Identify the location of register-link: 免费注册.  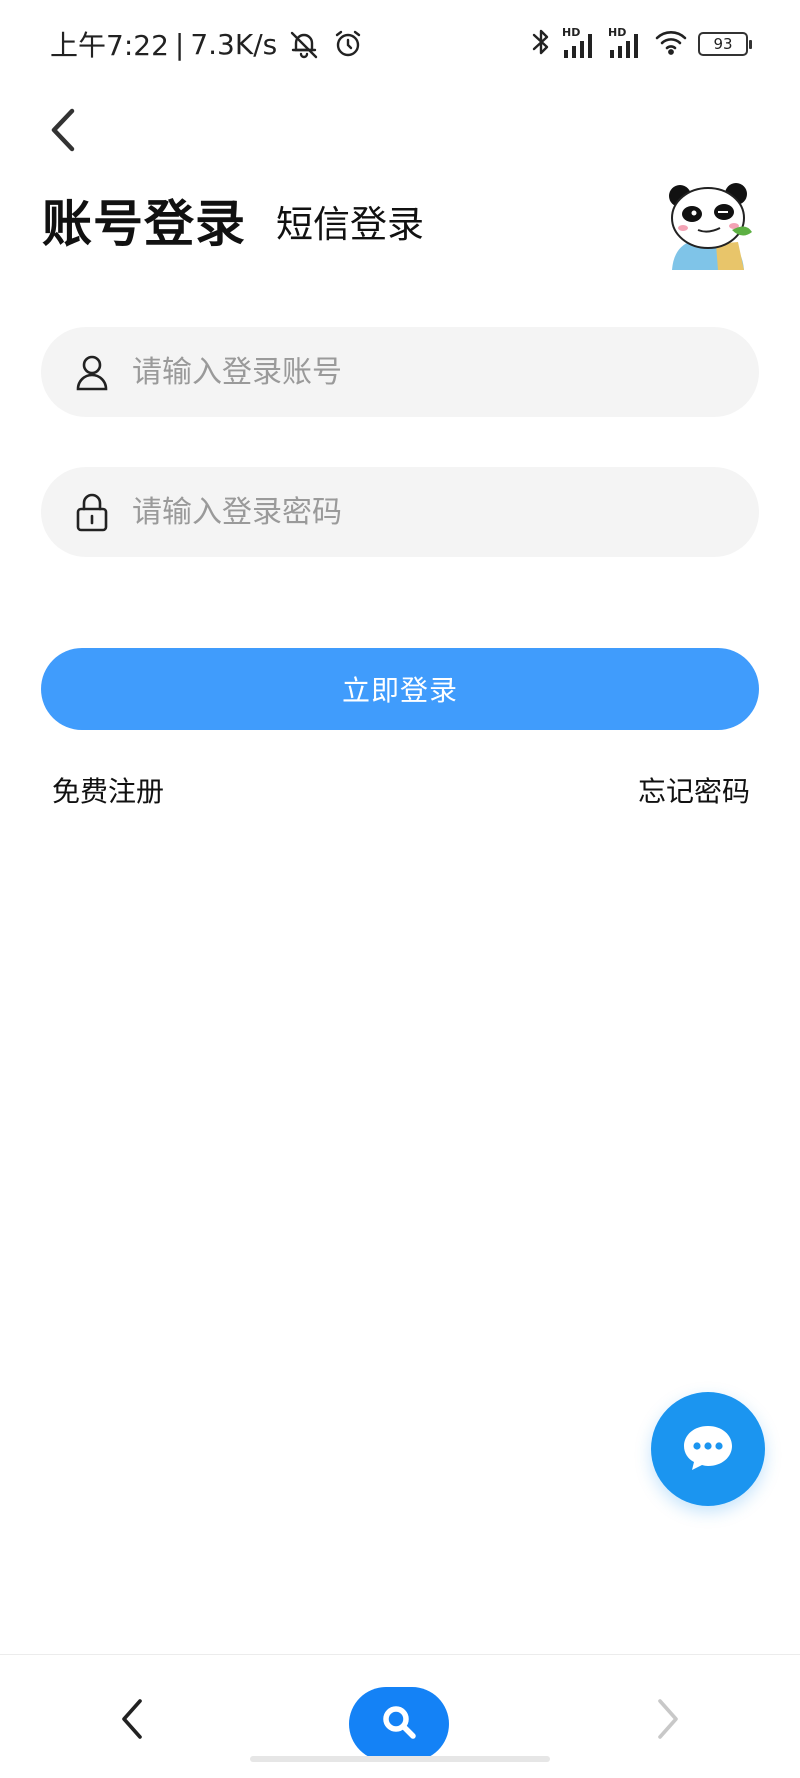
(108, 790).